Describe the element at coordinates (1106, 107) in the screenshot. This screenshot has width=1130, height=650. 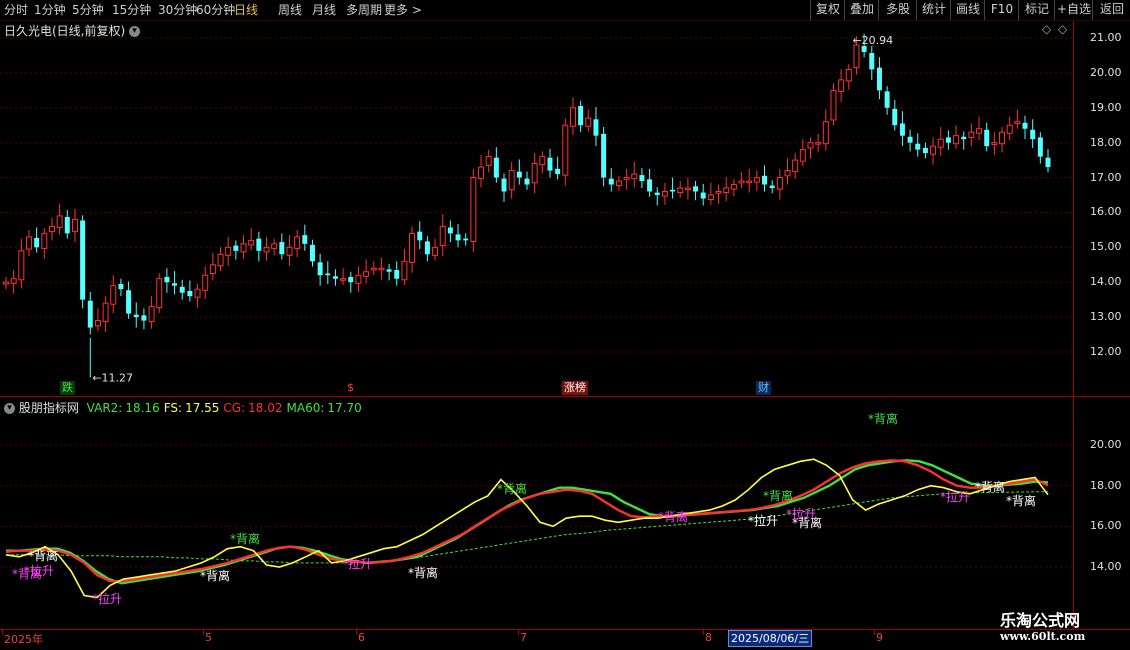
I see `price-axis-tick: 19.00` at that location.